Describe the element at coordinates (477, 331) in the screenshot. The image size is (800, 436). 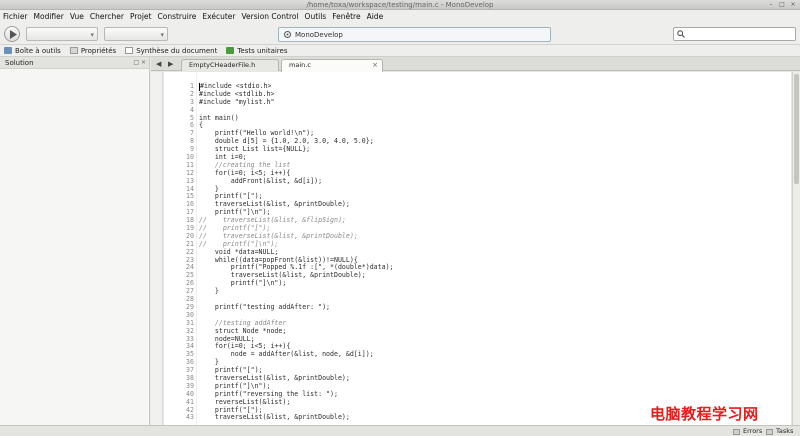
I see `code-line: 32 struct Node *node;` at that location.